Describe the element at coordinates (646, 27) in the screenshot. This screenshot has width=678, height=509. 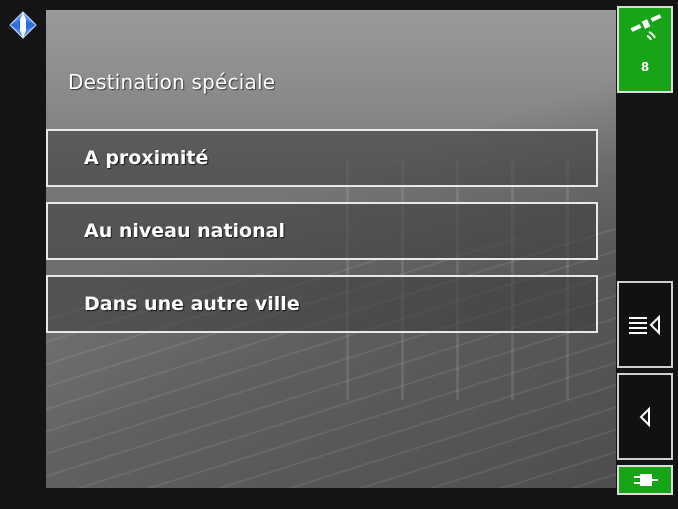
I see `satellite-icon` at that location.